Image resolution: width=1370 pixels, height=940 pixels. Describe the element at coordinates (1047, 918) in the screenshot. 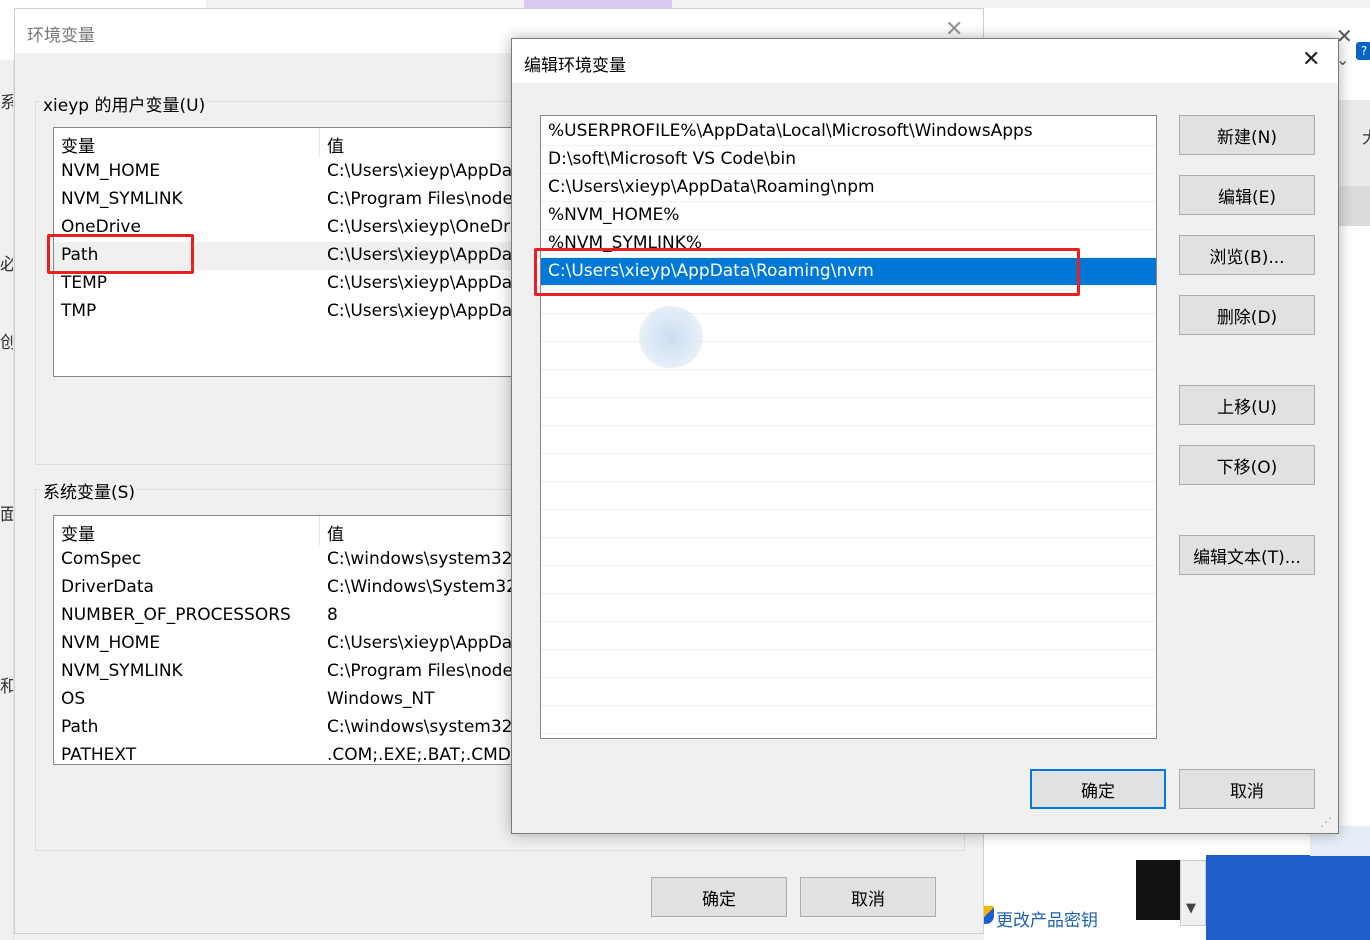

I see `change-product-key-link: 更改产品密钥` at that location.